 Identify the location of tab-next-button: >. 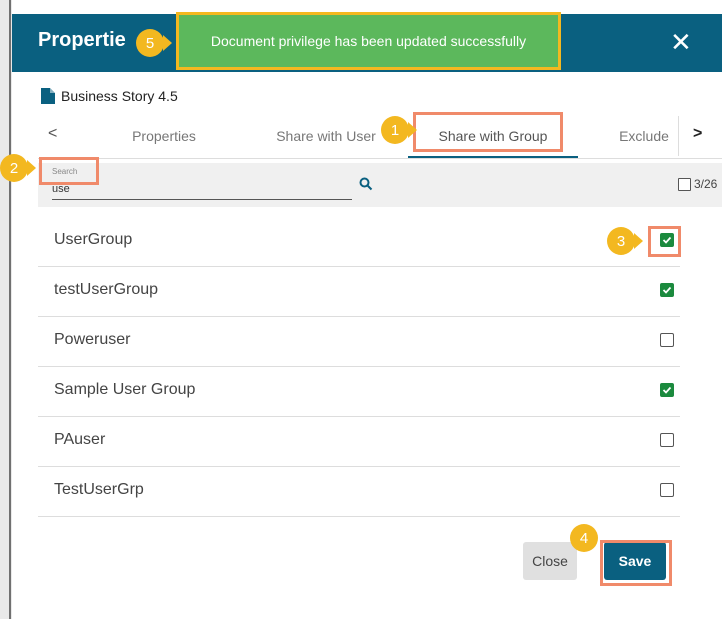
(697, 134).